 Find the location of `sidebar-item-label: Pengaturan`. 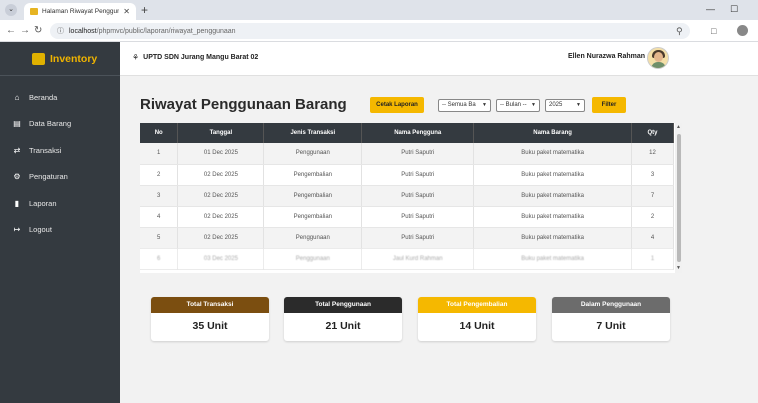

sidebar-item-label: Pengaturan is located at coordinates (48, 177).